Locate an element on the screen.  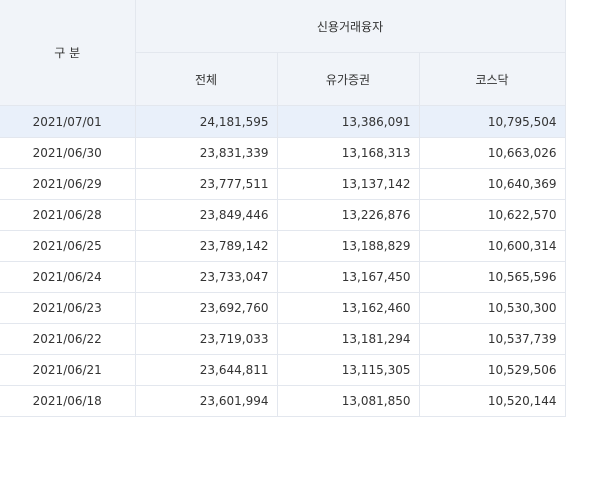
row-kospi: 13,167,450 is located at coordinates (348, 277).